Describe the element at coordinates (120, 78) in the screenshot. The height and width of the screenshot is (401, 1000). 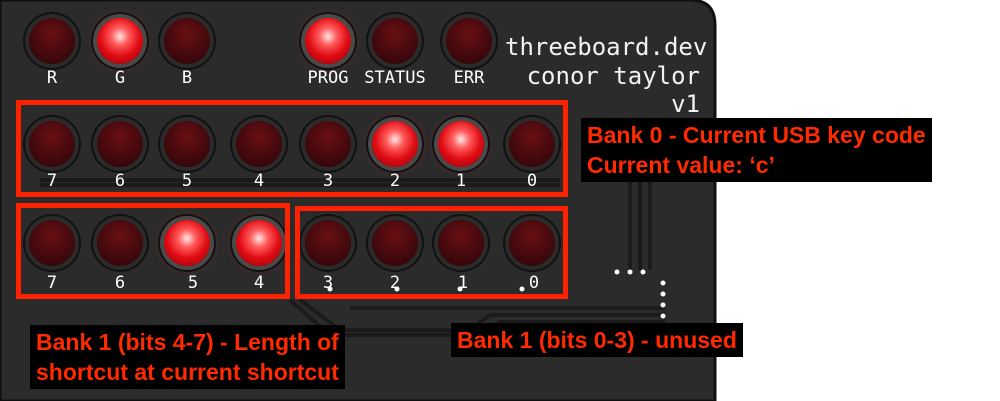
I see `led-g-label: G` at that location.